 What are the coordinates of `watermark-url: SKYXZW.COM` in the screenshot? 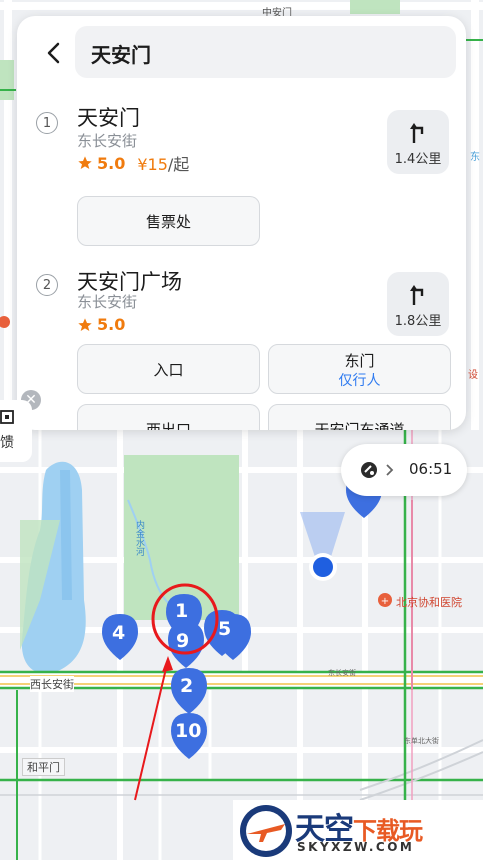 It's located at (356, 847).